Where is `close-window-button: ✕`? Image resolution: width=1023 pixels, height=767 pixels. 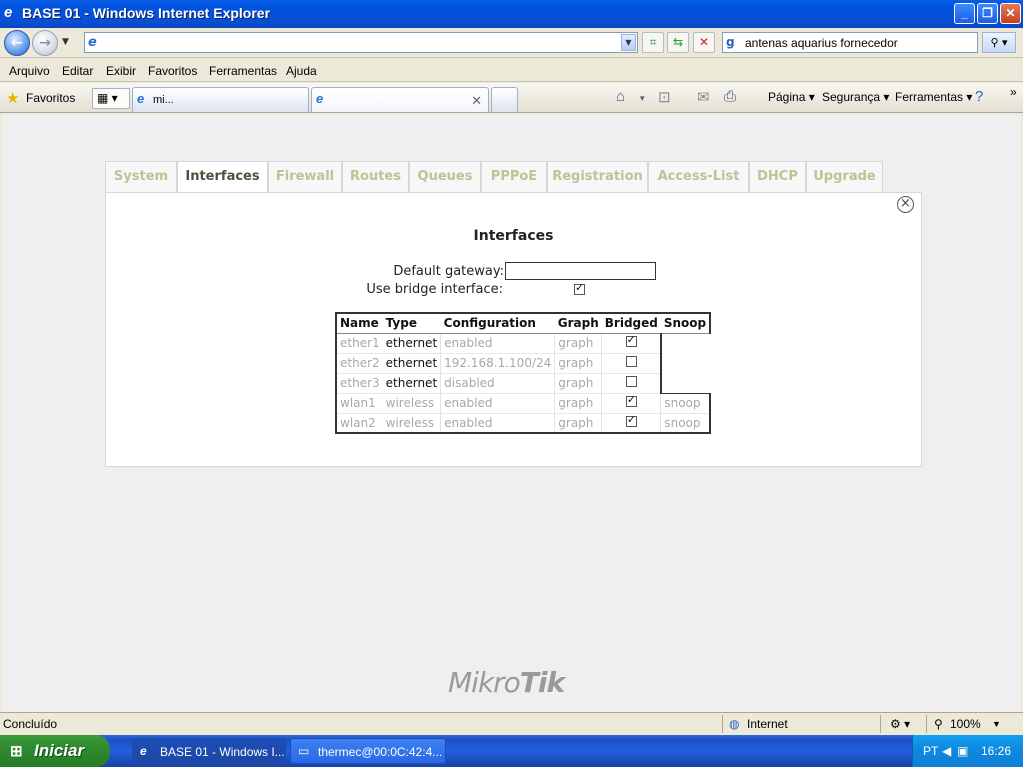 close-window-button: ✕ is located at coordinates (1010, 13).